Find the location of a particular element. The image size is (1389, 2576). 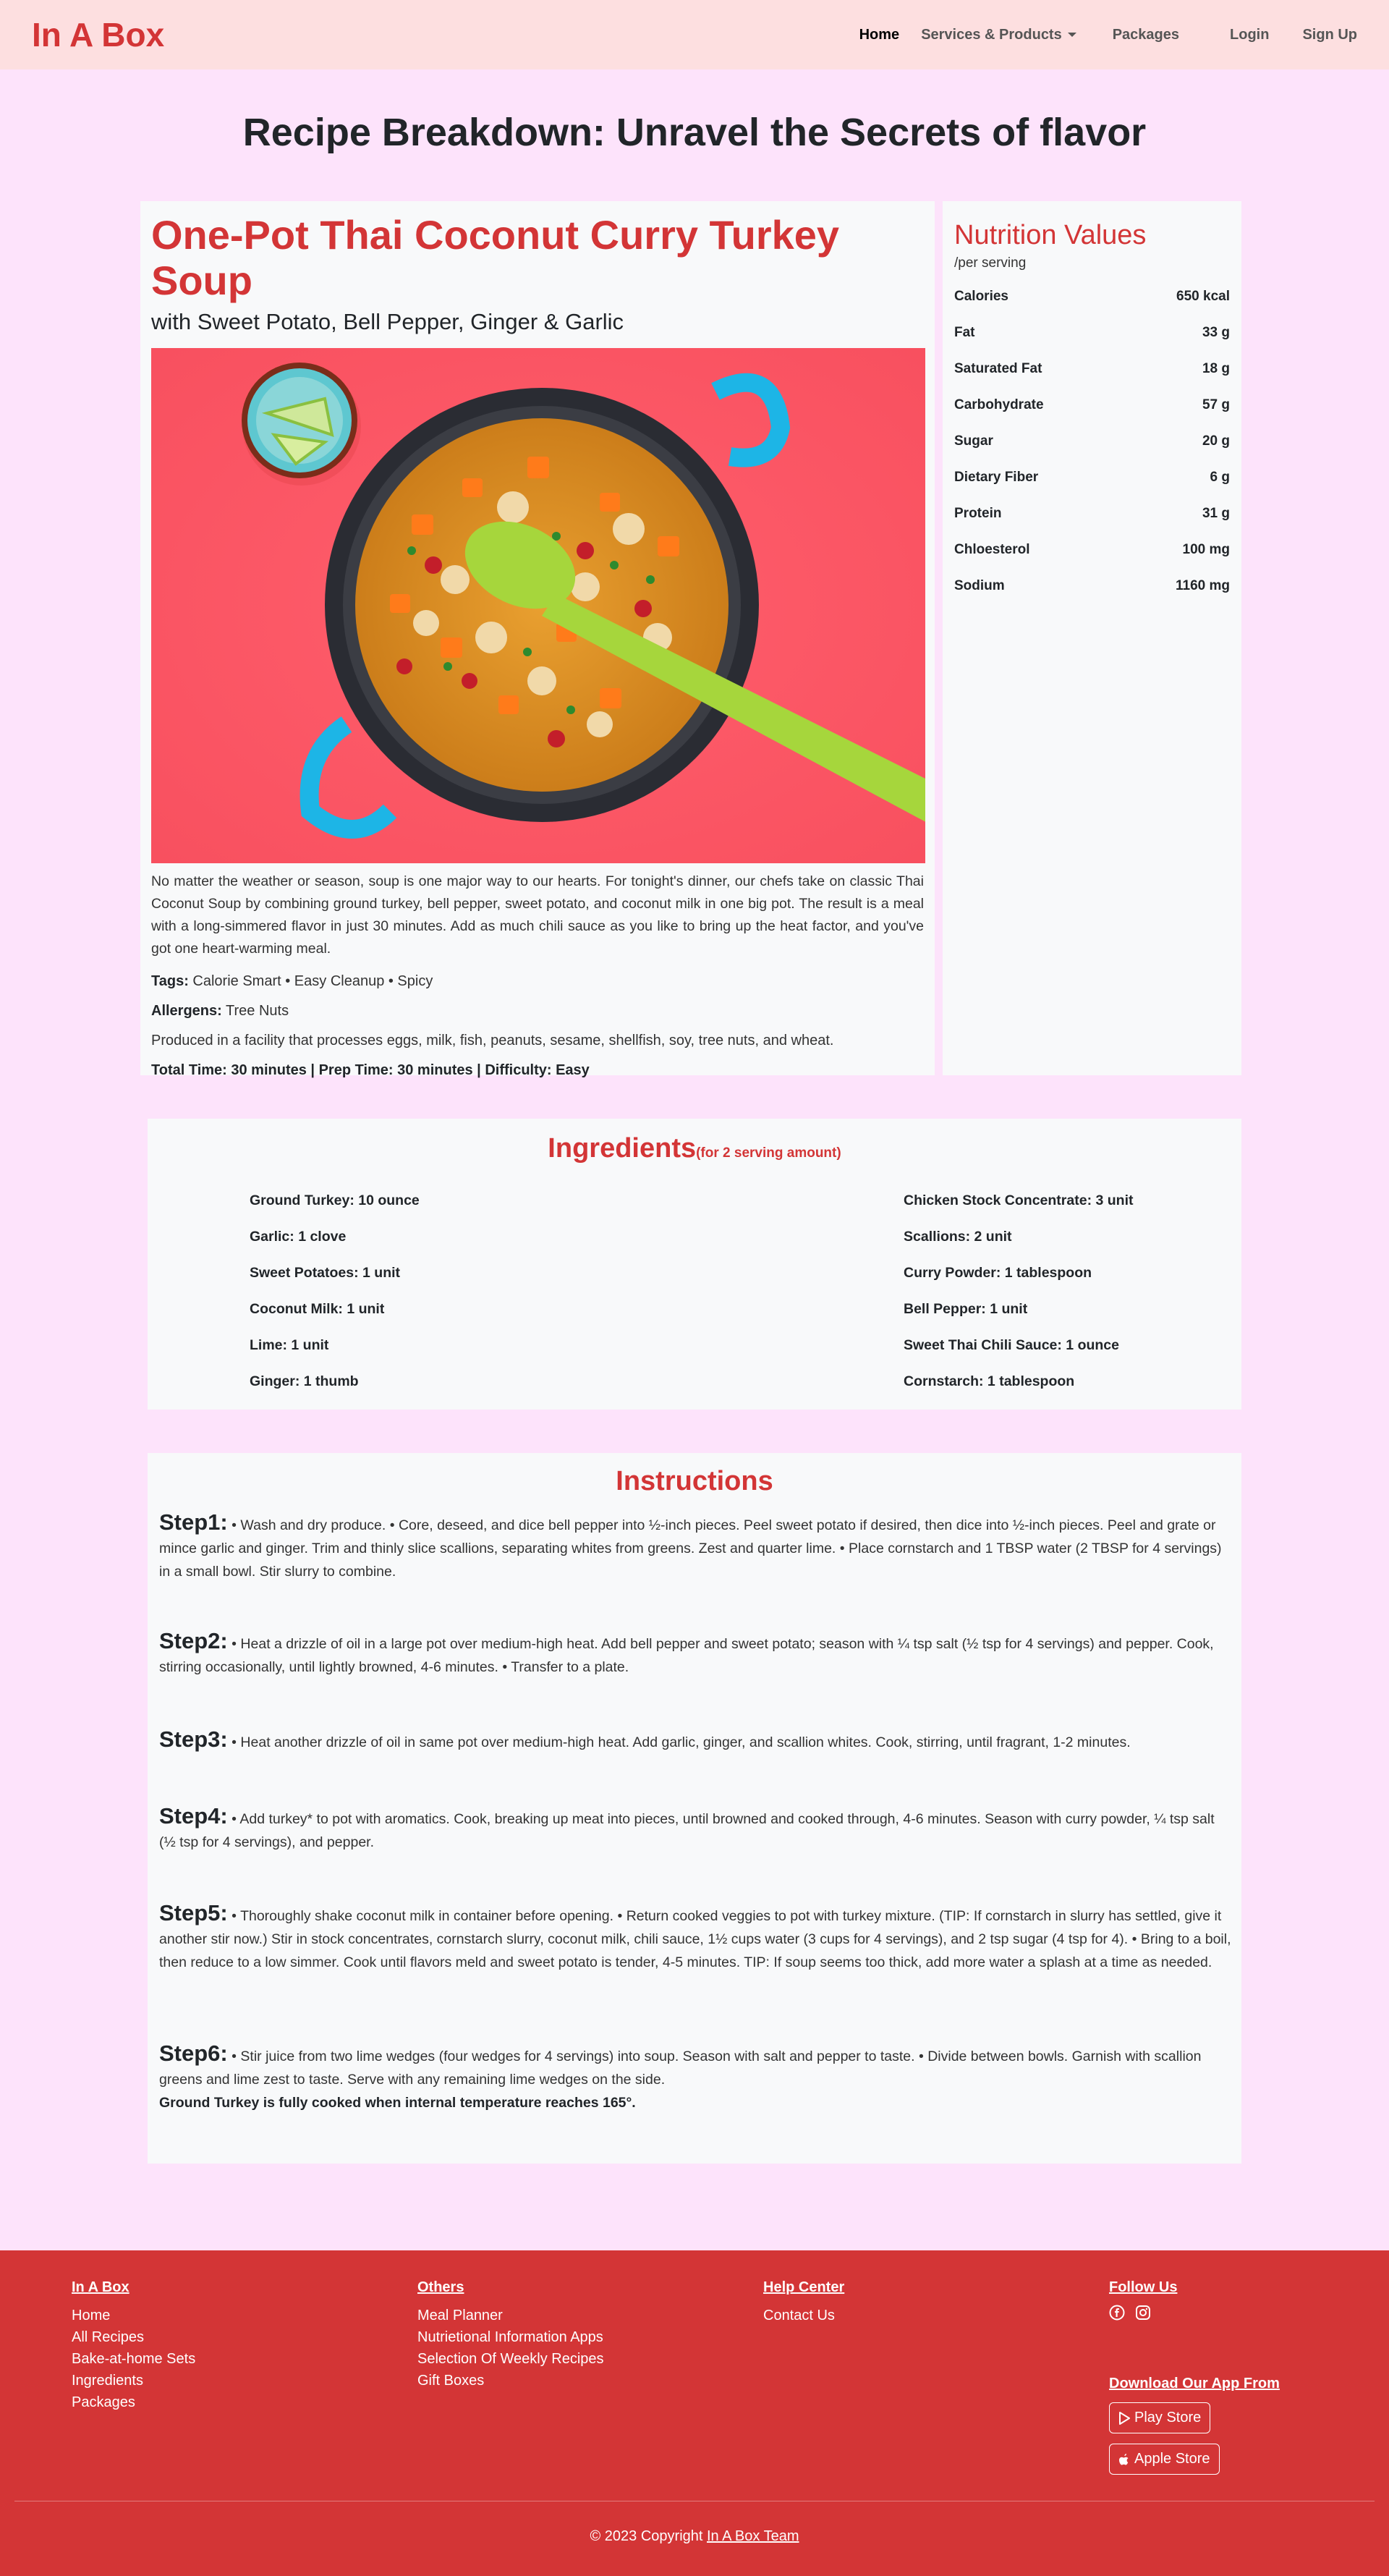

nutrition-label: Saturated Fat is located at coordinates (998, 368).